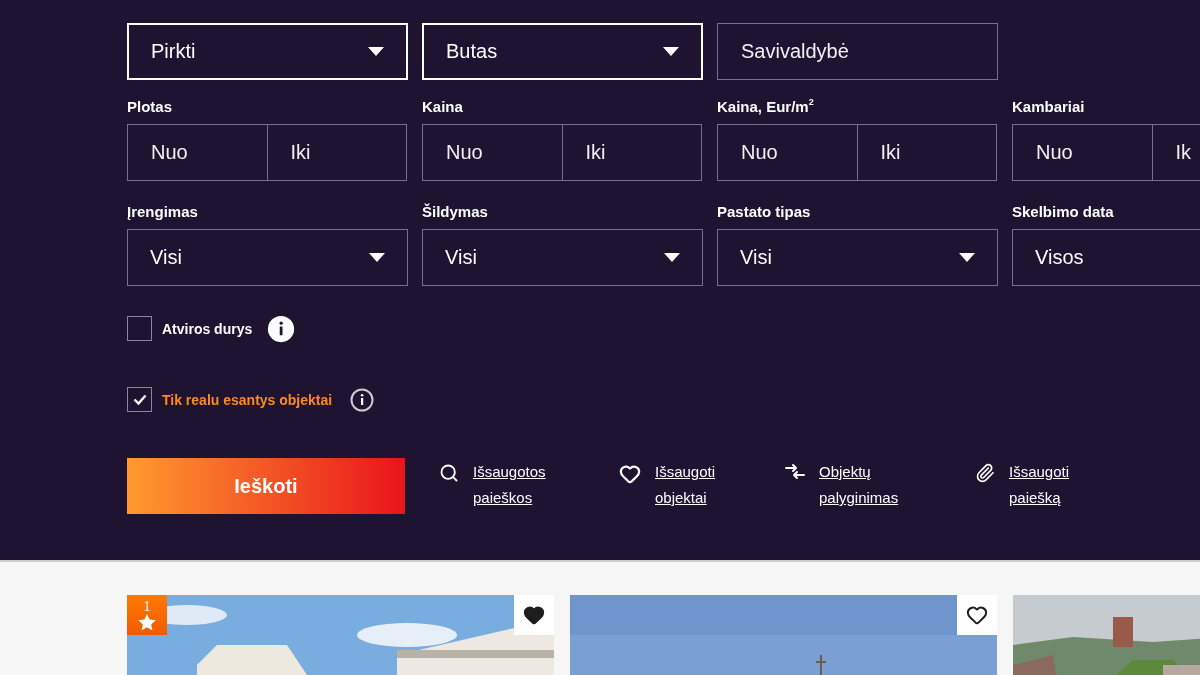 This screenshot has width=1200, height=675. What do you see at coordinates (562, 51) in the screenshot?
I see `dropdown: Butas` at bounding box center [562, 51].